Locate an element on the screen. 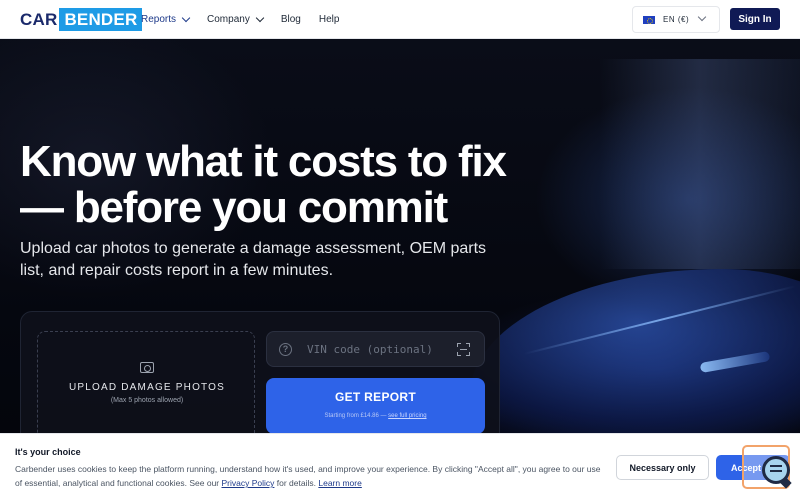  vin-placeholder: VIN code (optional) is located at coordinates (370, 349).